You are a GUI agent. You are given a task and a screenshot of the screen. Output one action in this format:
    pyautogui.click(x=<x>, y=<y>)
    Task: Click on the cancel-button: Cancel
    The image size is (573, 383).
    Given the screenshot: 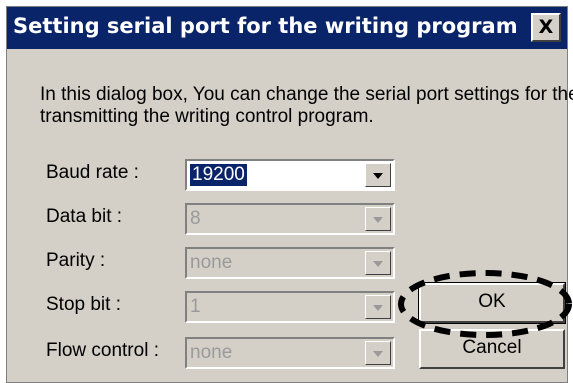 What is the action you would take?
    pyautogui.click(x=492, y=349)
    